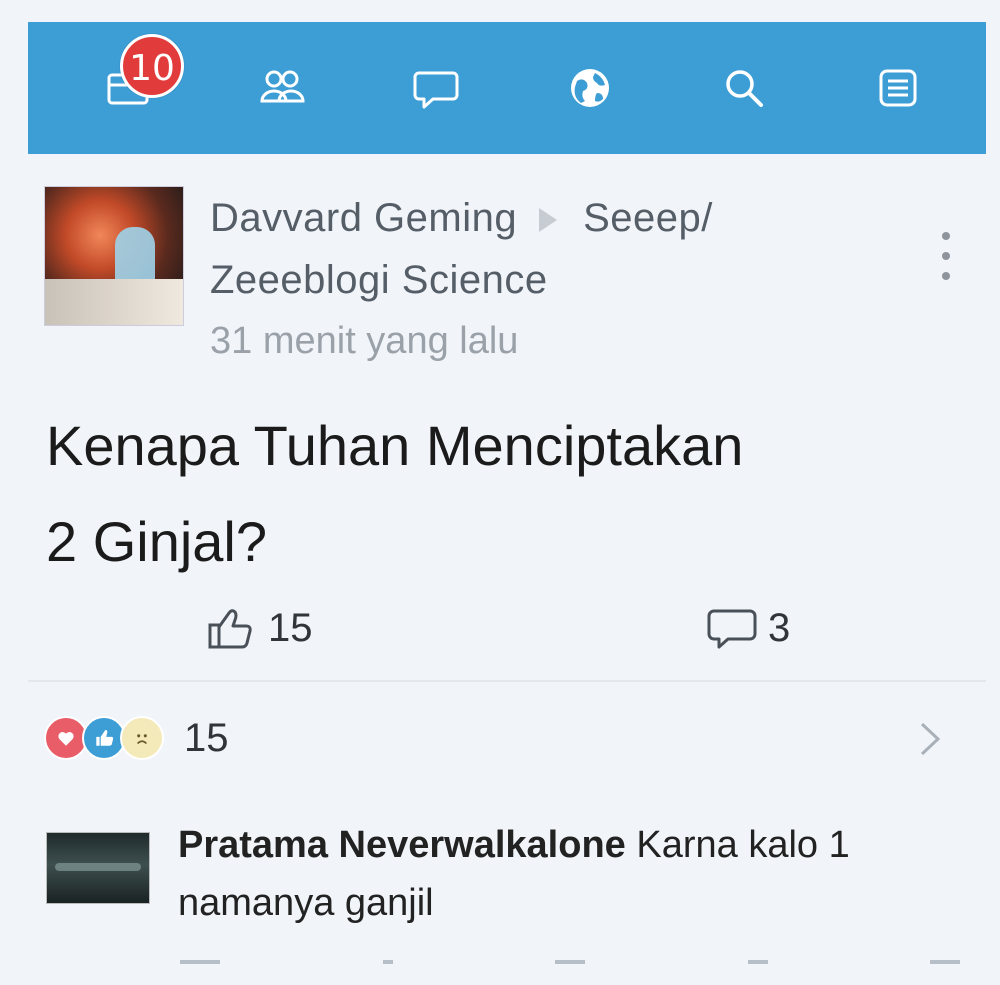  I want to click on friends-icon, so click(282, 86).